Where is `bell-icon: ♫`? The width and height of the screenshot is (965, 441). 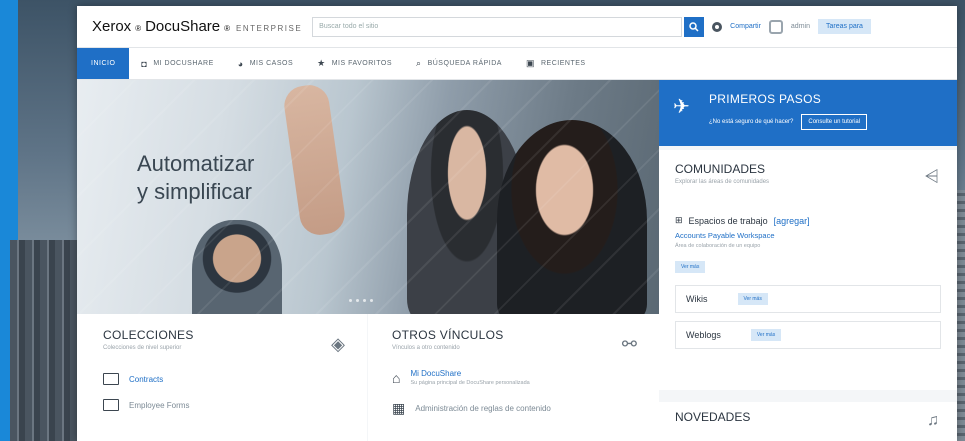 bell-icon: ♫ is located at coordinates (933, 421).